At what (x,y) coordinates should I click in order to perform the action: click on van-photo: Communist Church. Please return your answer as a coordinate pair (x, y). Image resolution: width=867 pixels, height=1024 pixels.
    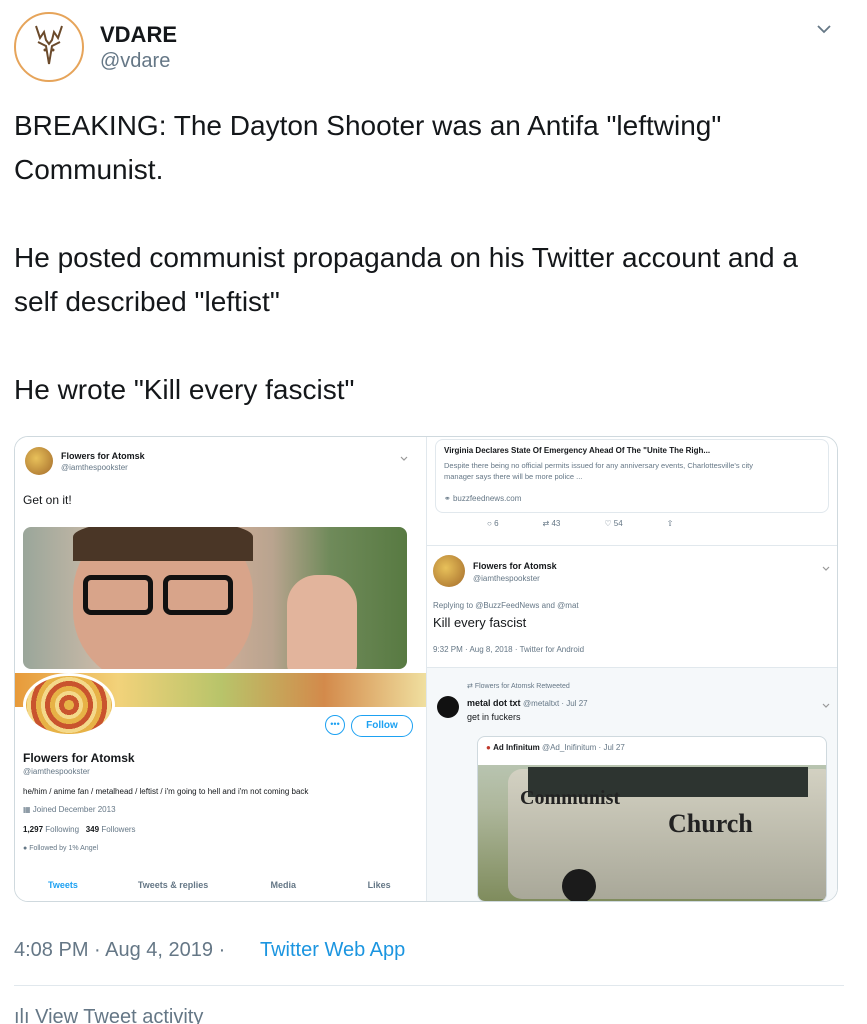
    Looking at the image, I should click on (652, 833).